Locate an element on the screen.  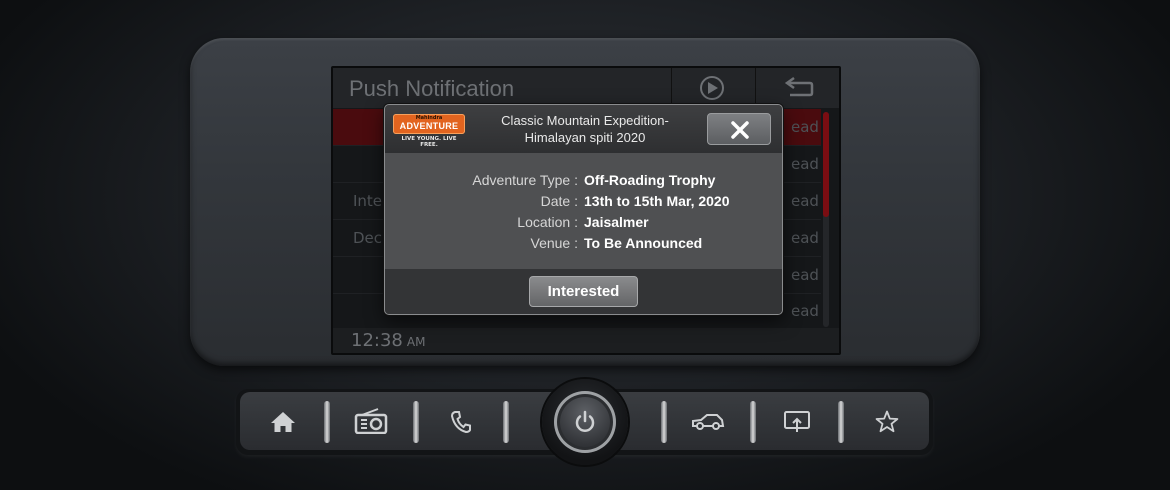
detail-row-date: Date : 13th to 15th Mar, 2020 is located at coordinates (583, 203).